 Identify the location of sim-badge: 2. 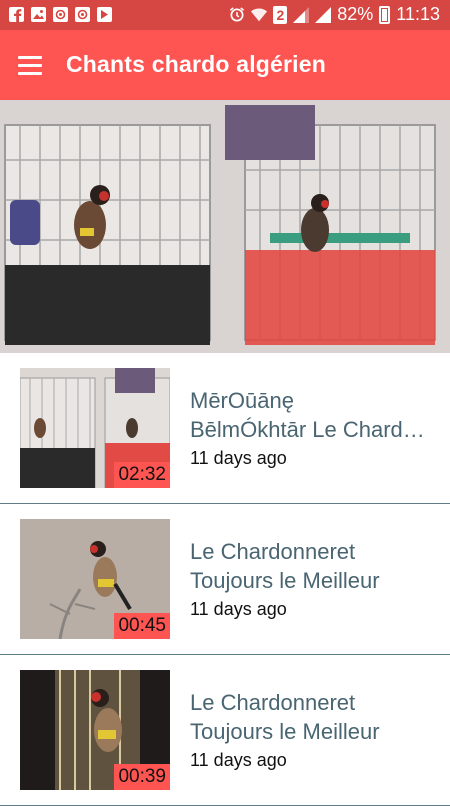
(280, 14).